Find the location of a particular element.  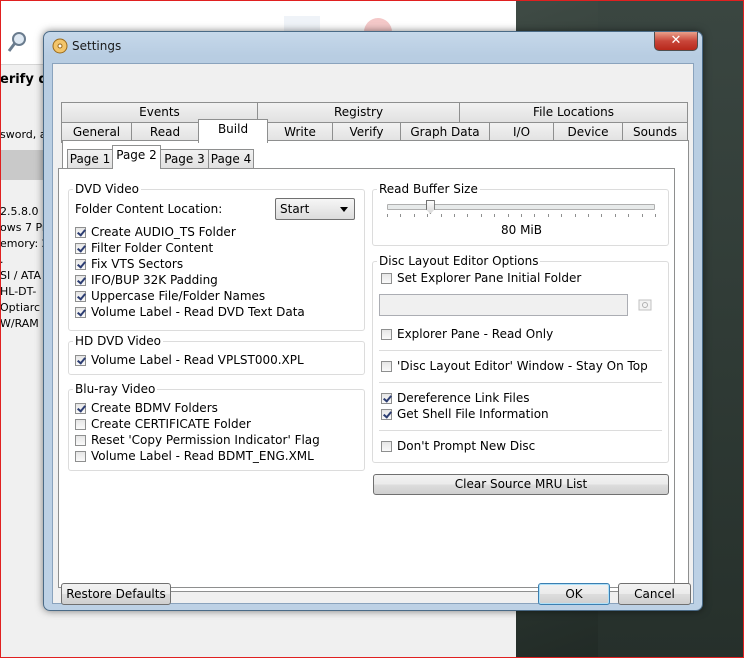

checkbox-ifo-bup-32k-padding: IFO/BUP 32K Padding is located at coordinates (146, 280).